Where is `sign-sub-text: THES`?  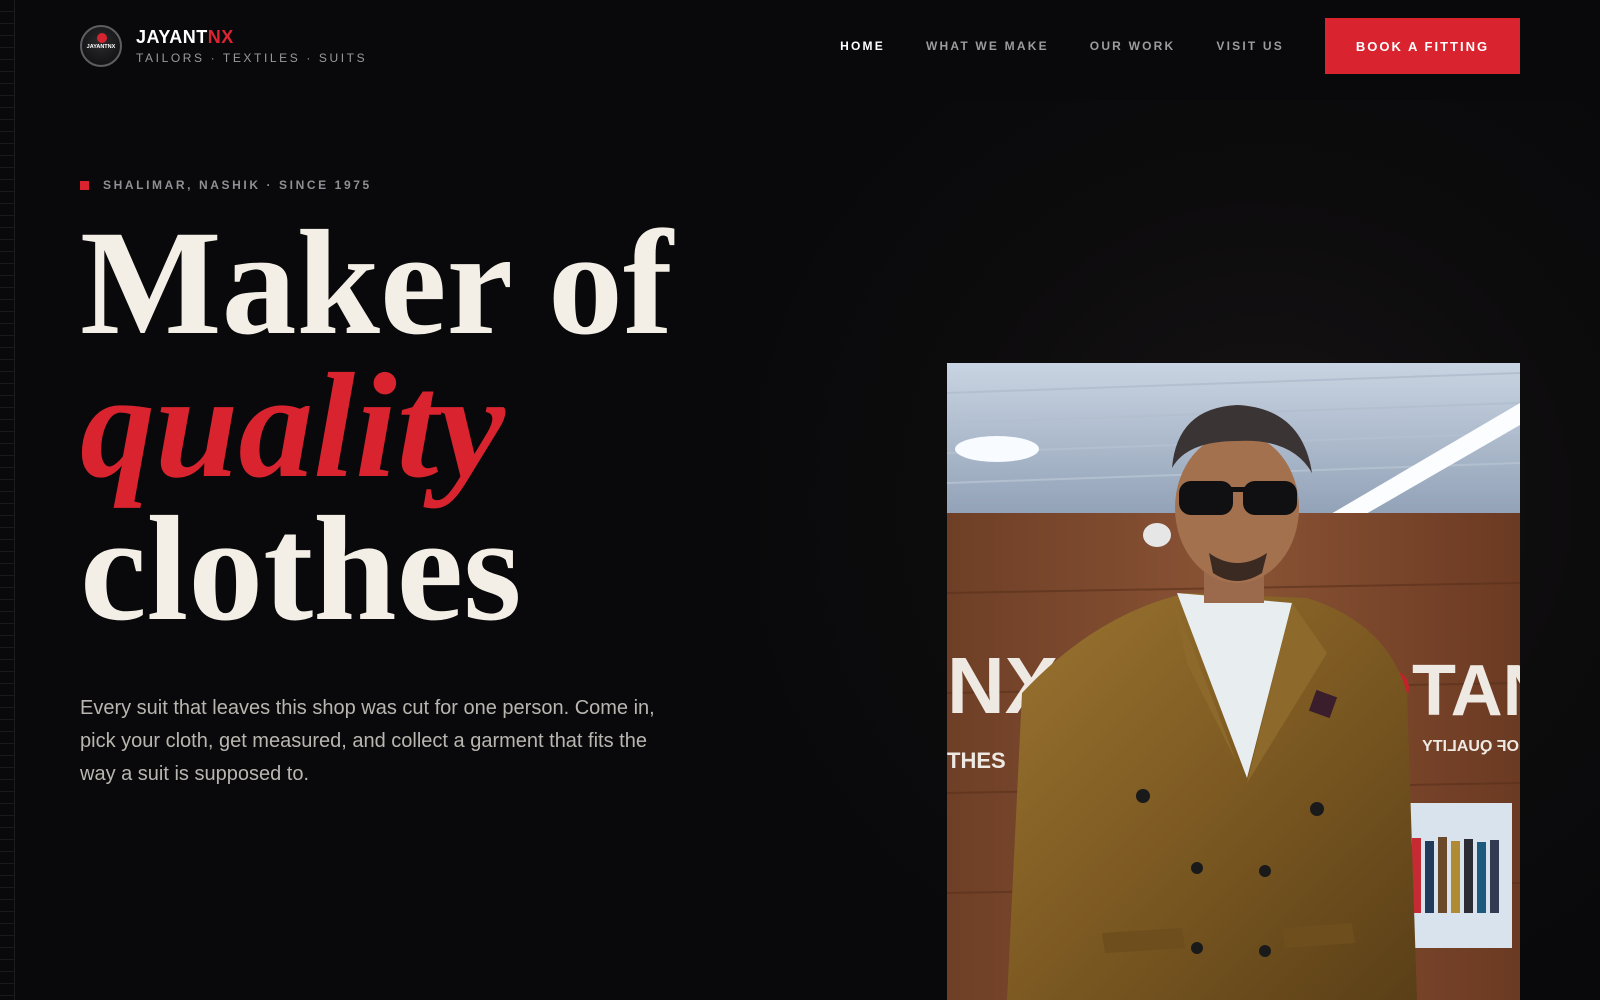
sign-sub-text: THES is located at coordinates (976, 760).